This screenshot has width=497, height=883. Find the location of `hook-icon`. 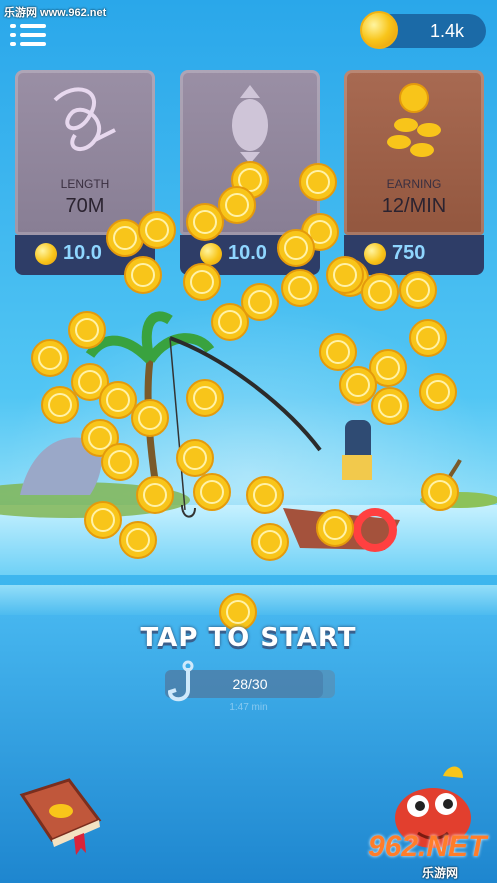

hook-icon is located at coordinates (180, 681).